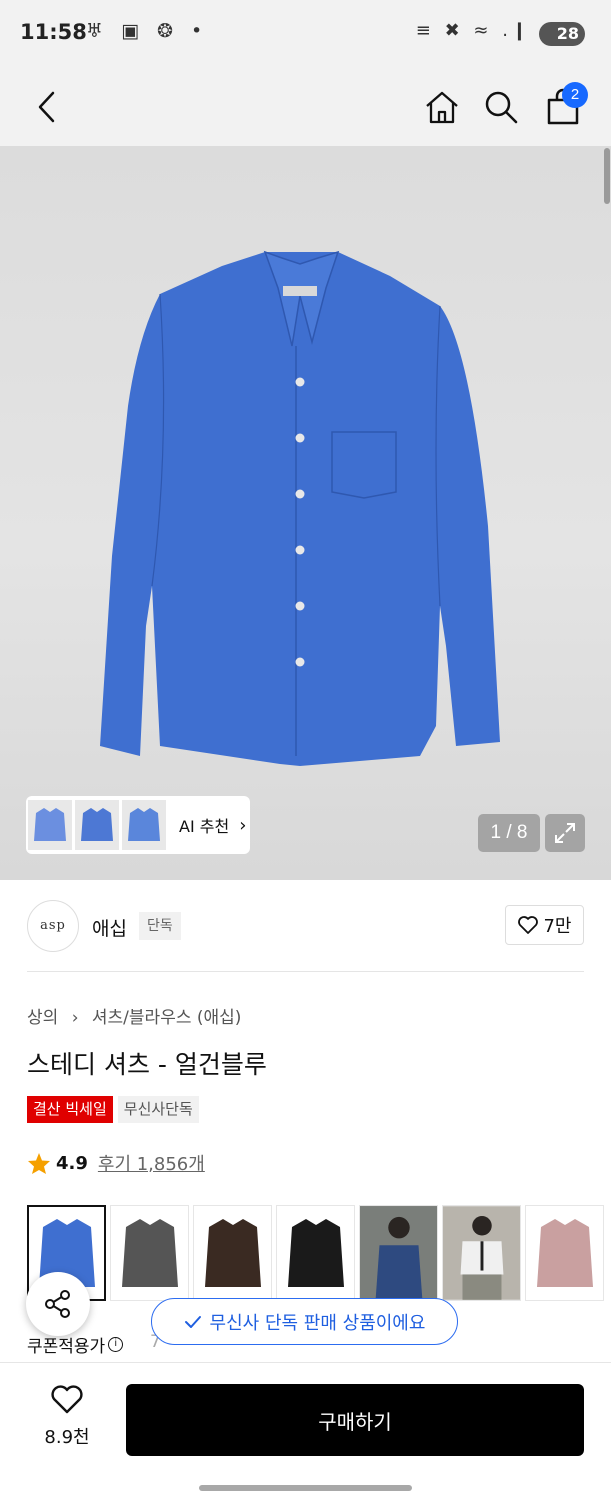 The width and height of the screenshot is (611, 1500). I want to click on color-options, so click(317, 1253).